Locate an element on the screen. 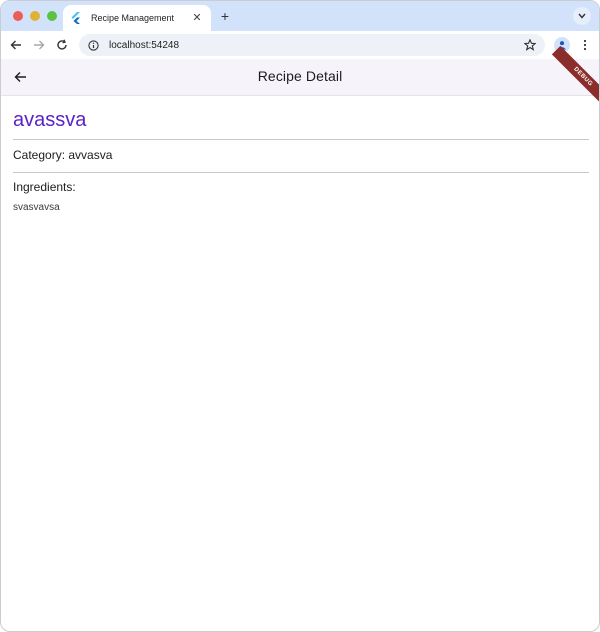  reload-icon is located at coordinates (62, 45).